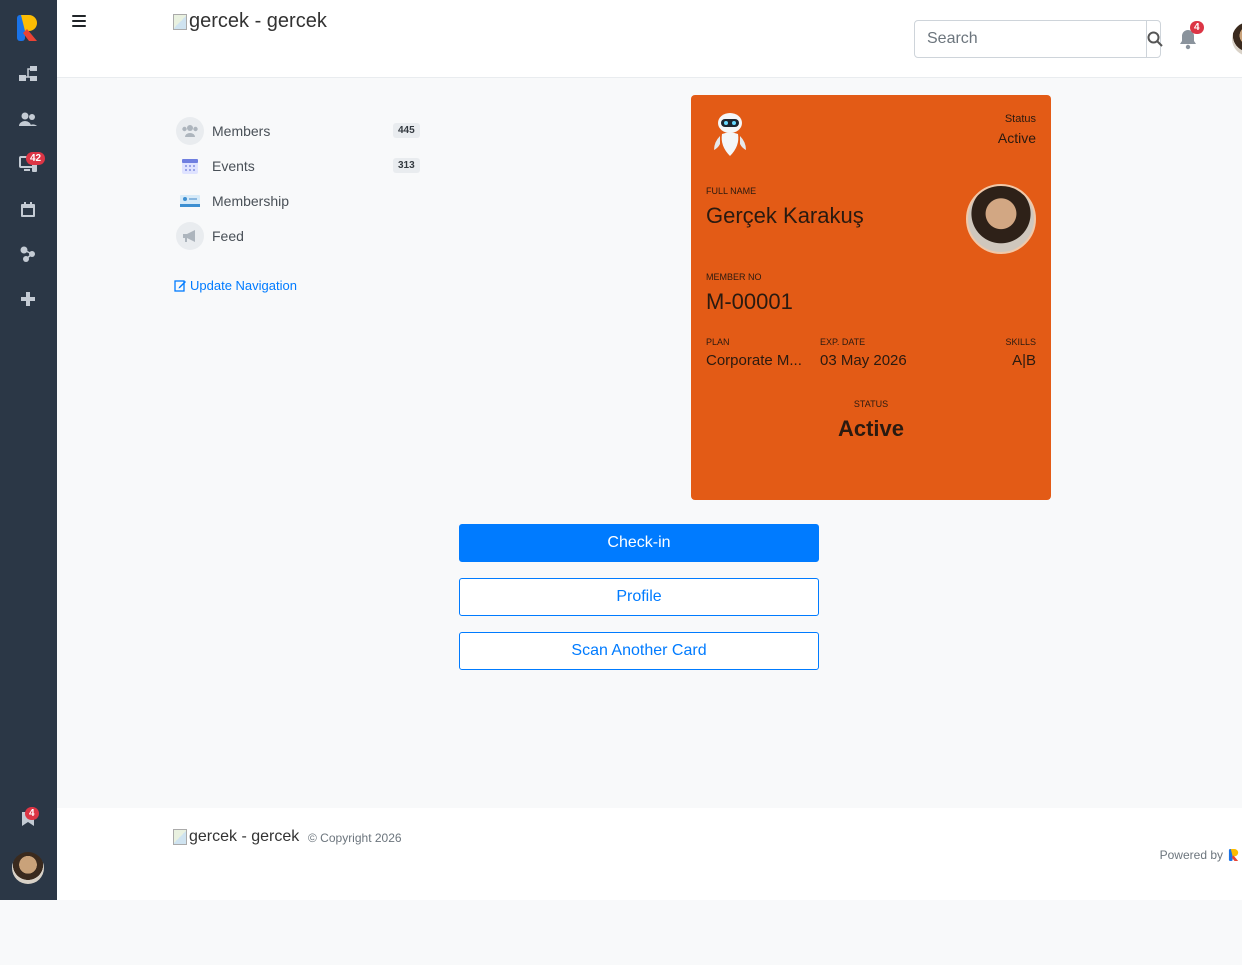 The image size is (1242, 965). Describe the element at coordinates (28, 119) in the screenshot. I see `users-icon` at that location.